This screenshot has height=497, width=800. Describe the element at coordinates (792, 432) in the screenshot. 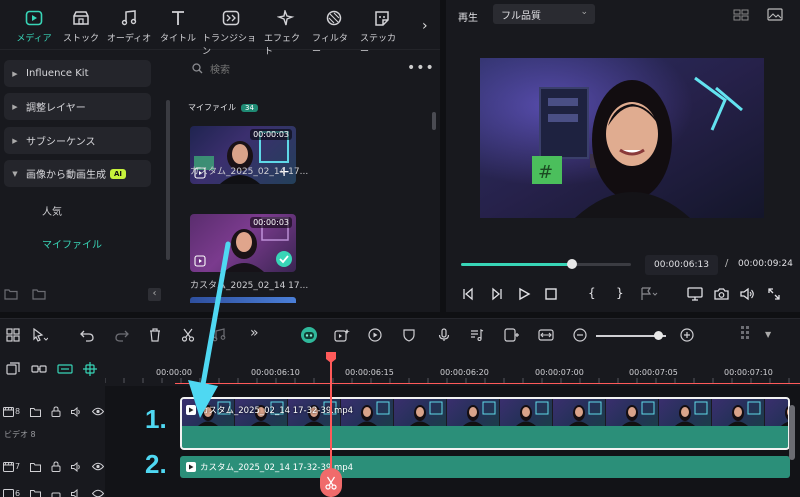

I see `timeline-vertical-scrollbar` at that location.